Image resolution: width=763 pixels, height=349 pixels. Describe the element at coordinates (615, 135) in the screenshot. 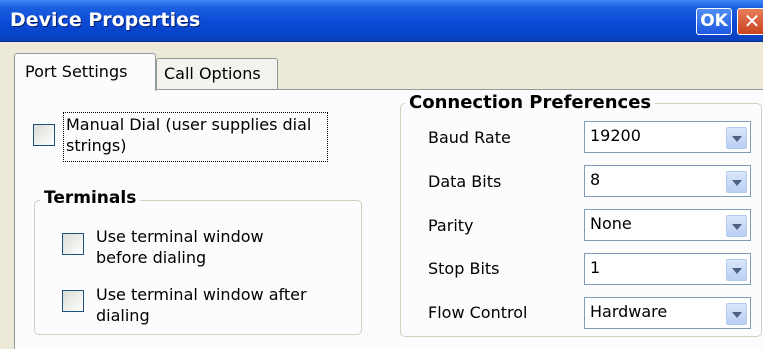

I see `baud-rate-value: 19200` at that location.